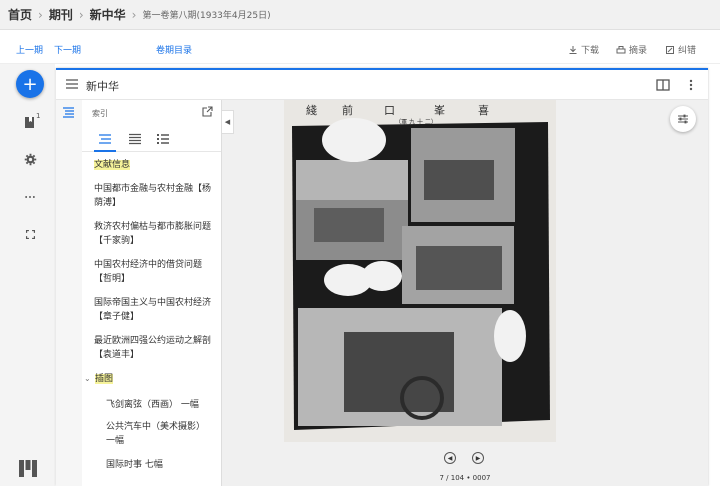 The image size is (720, 486). I want to click on breadcrumb-home: 首页, so click(20, 14).